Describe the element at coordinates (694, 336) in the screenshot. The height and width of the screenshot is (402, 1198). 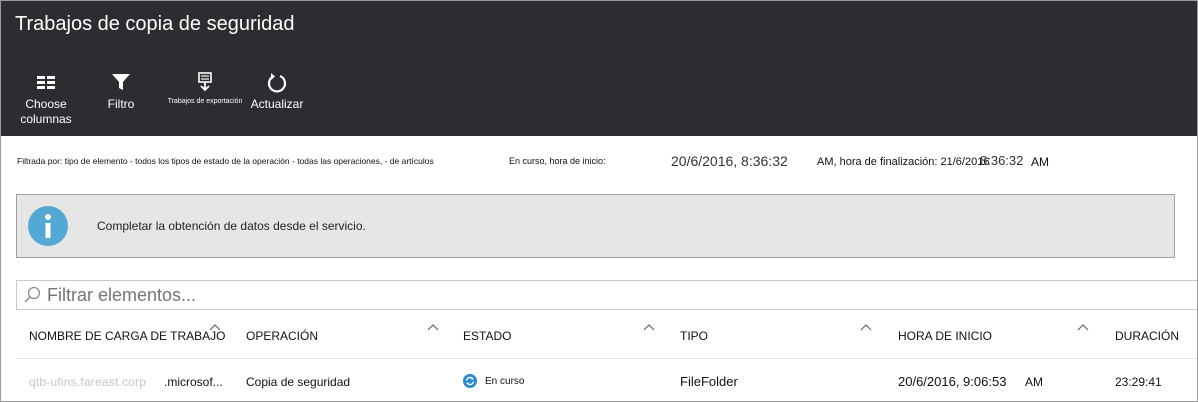
I see `column-header-type: TIPO` at that location.